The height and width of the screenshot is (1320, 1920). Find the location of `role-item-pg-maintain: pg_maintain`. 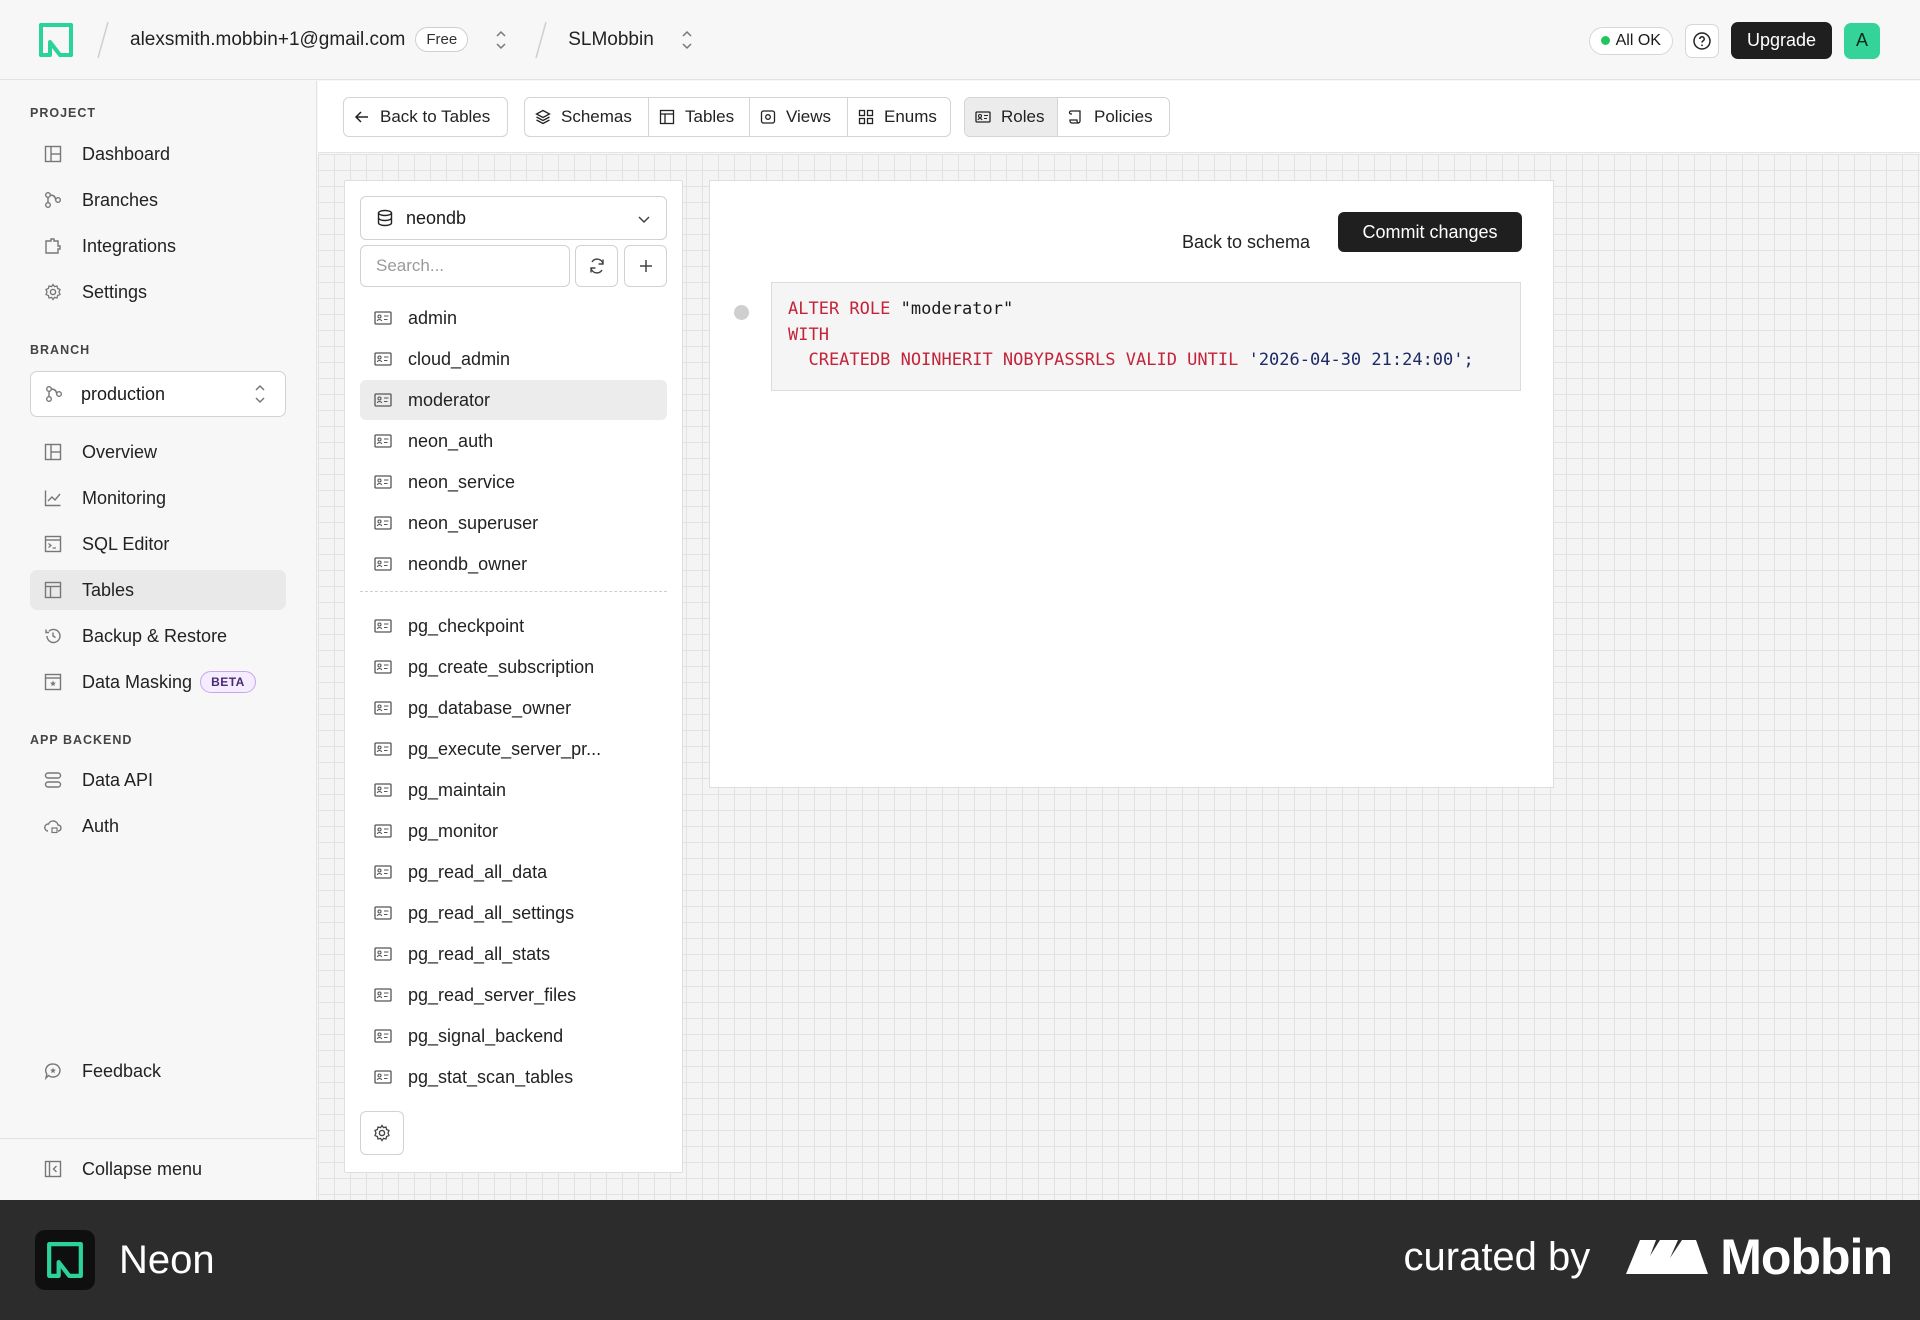

role-item-pg-maintain: pg_maintain is located at coordinates (513, 790).